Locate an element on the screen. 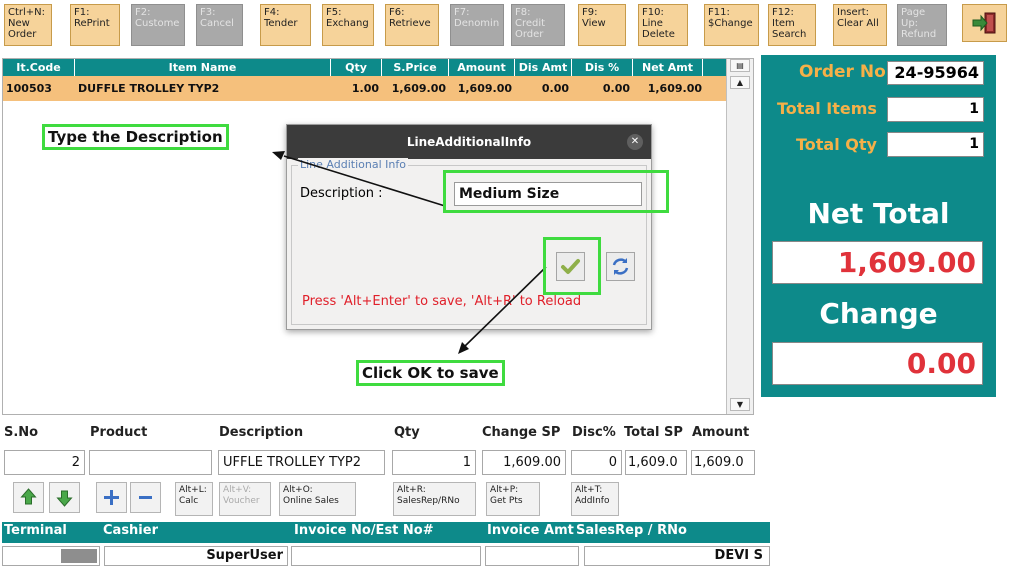 This screenshot has height=584, width=1017. plus-icon is located at coordinates (111, 497).